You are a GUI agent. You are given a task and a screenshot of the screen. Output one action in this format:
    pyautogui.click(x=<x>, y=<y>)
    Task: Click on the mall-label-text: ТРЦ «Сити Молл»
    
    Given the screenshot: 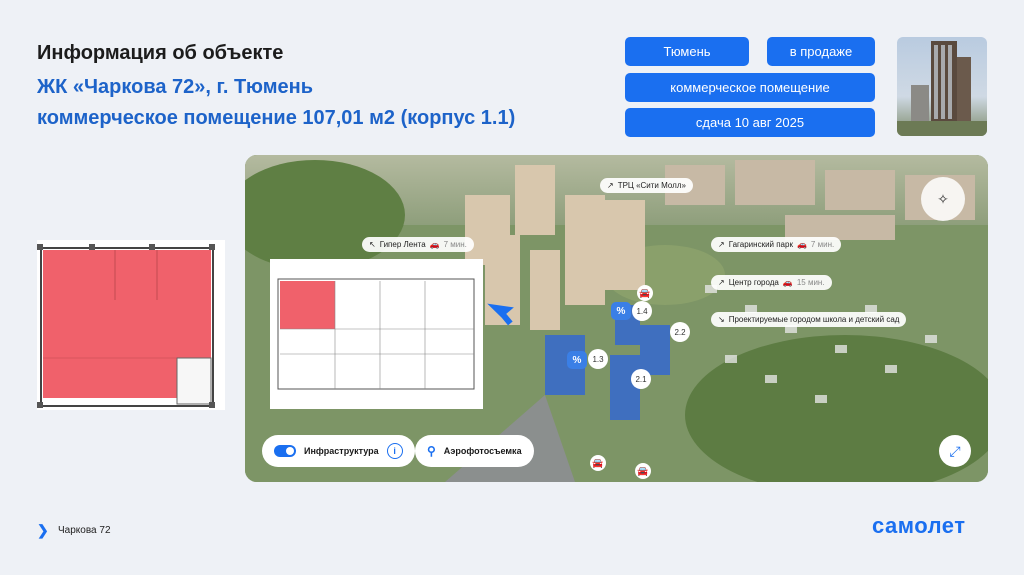 What is the action you would take?
    pyautogui.click(x=651, y=185)
    